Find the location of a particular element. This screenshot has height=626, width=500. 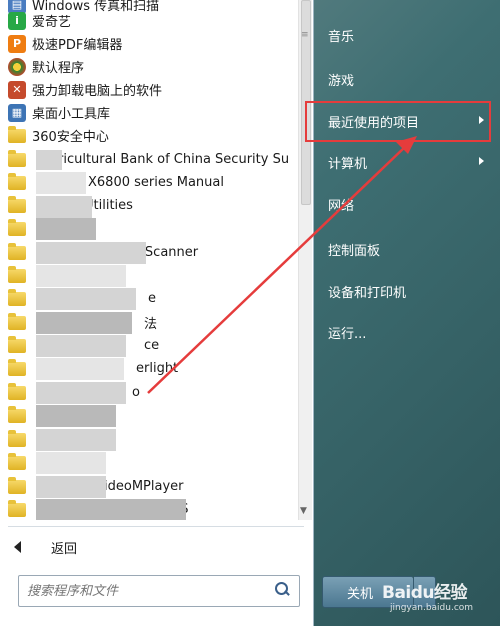

search-icon is located at coordinates (282, 591).